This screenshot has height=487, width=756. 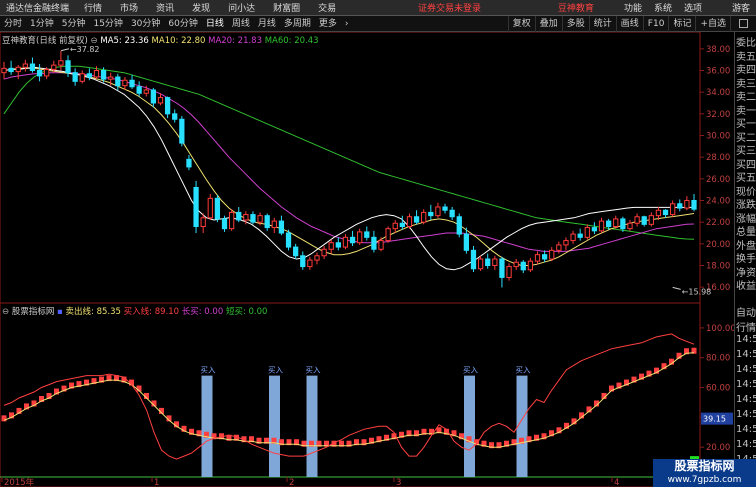 I want to click on menu-item-wealth: 财富圈, so click(x=286, y=7).